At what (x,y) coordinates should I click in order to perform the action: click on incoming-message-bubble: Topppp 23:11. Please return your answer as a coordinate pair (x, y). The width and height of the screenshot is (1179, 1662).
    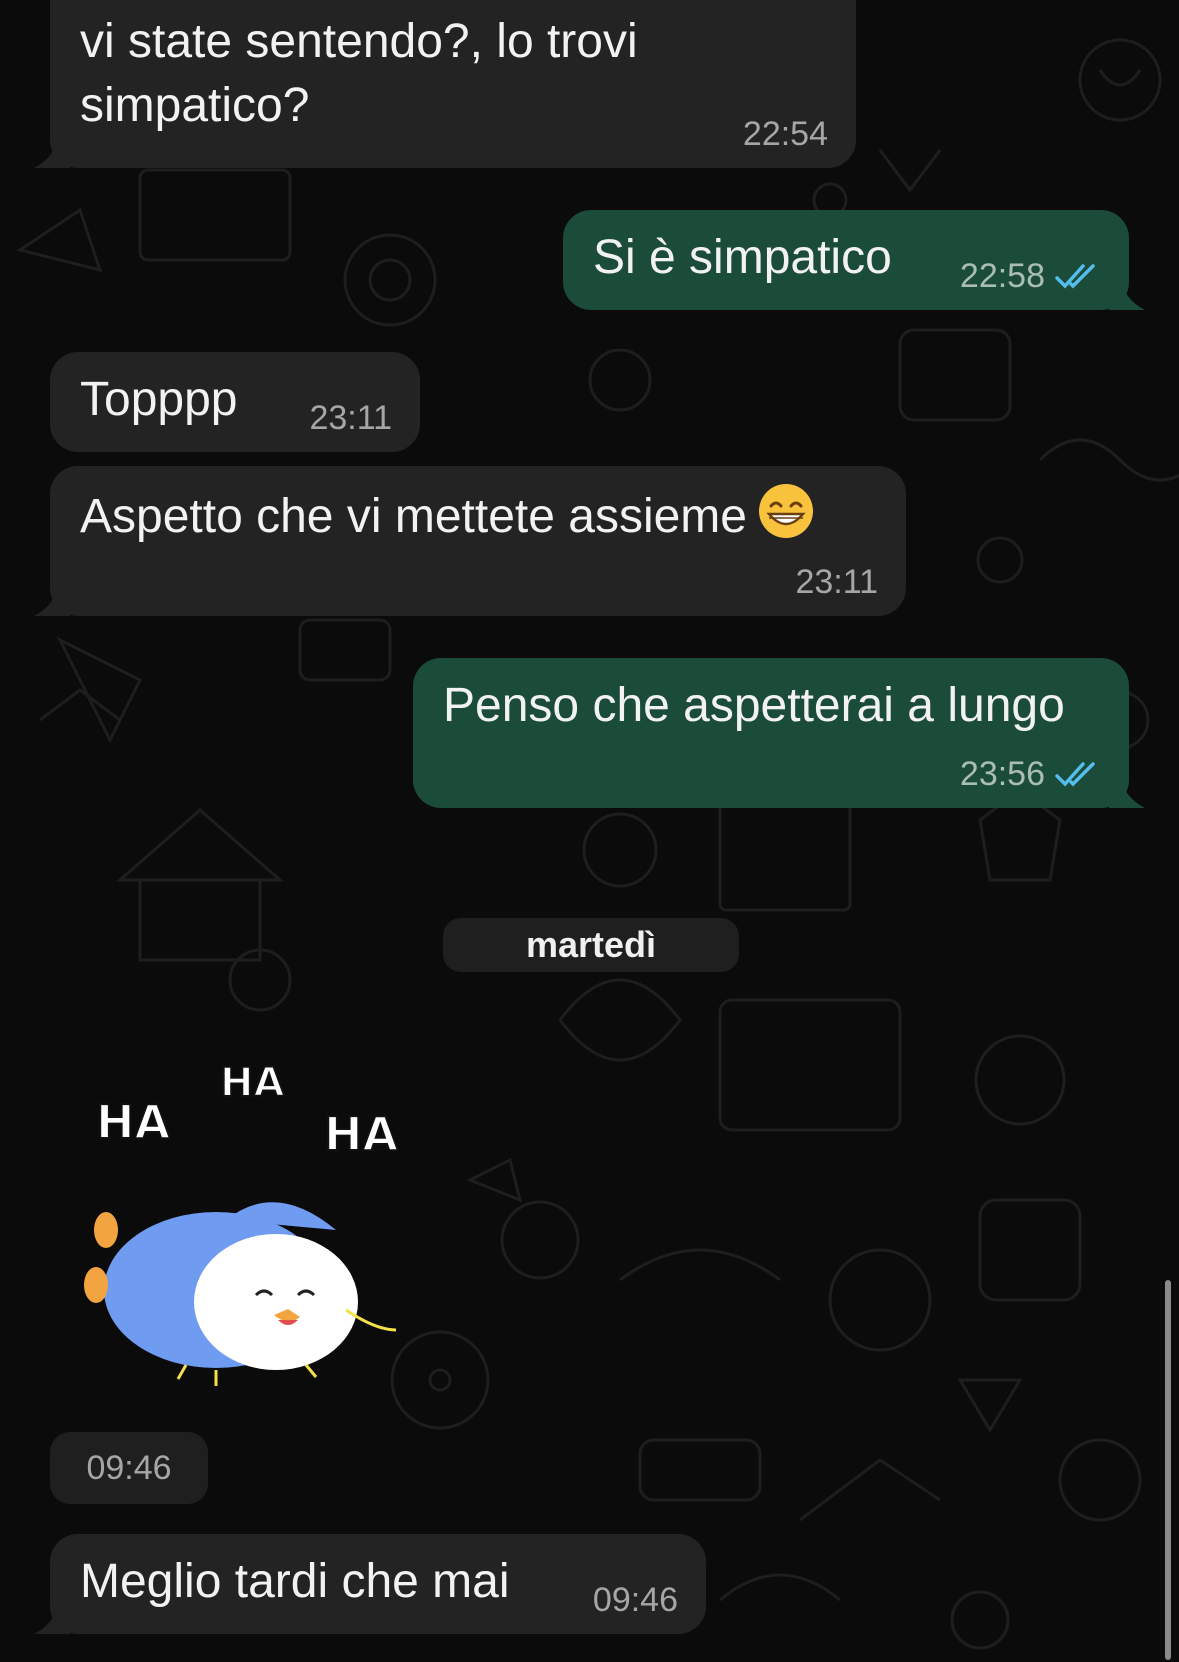
    Looking at the image, I should click on (235, 402).